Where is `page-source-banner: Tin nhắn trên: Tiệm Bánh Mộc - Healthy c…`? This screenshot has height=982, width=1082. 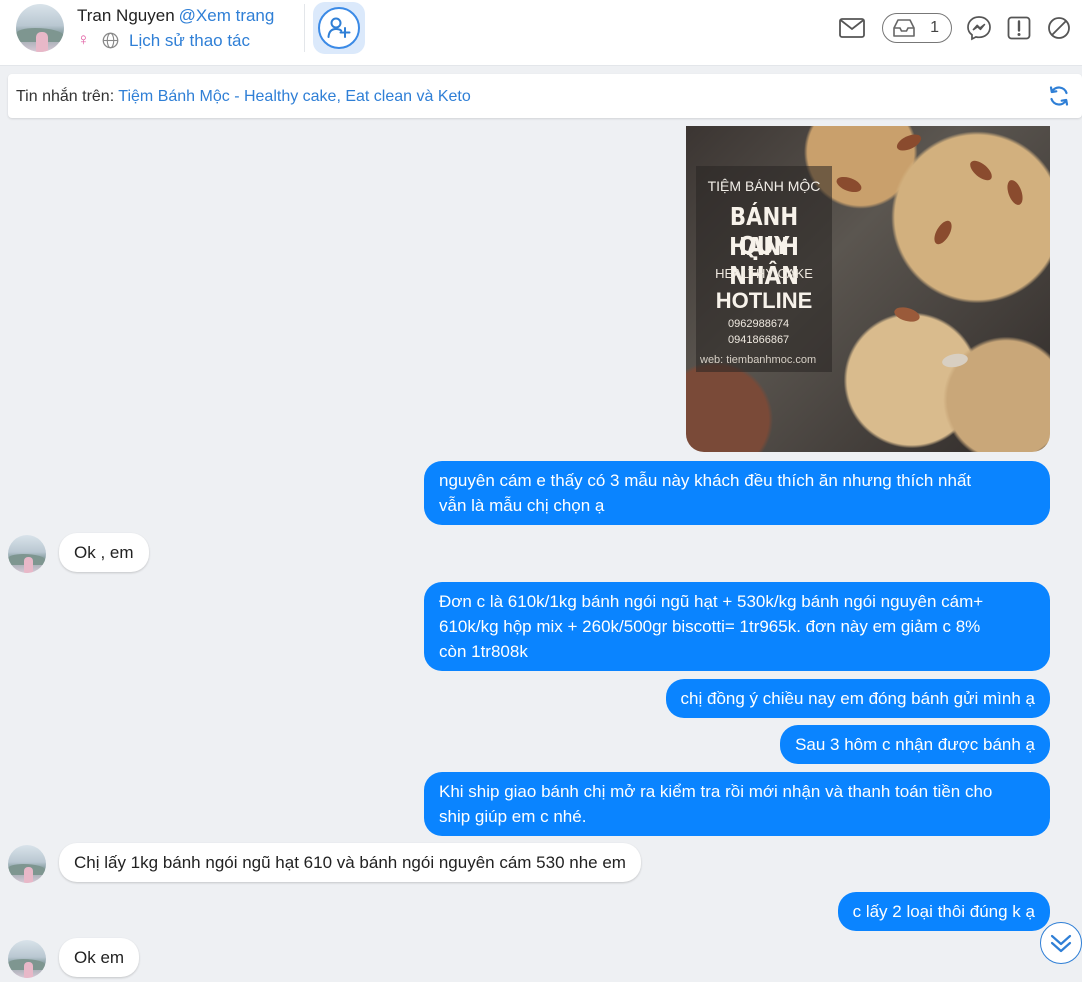 page-source-banner: Tin nhắn trên: Tiệm Bánh Mộc - Healthy c… is located at coordinates (545, 96).